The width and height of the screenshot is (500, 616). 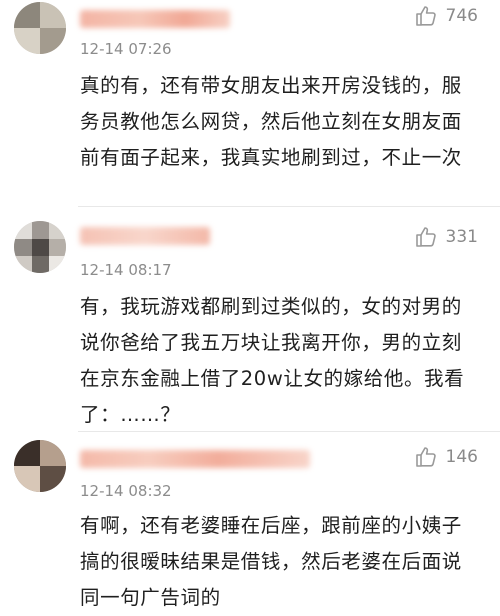 I want to click on like-count: 146, so click(x=461, y=457).